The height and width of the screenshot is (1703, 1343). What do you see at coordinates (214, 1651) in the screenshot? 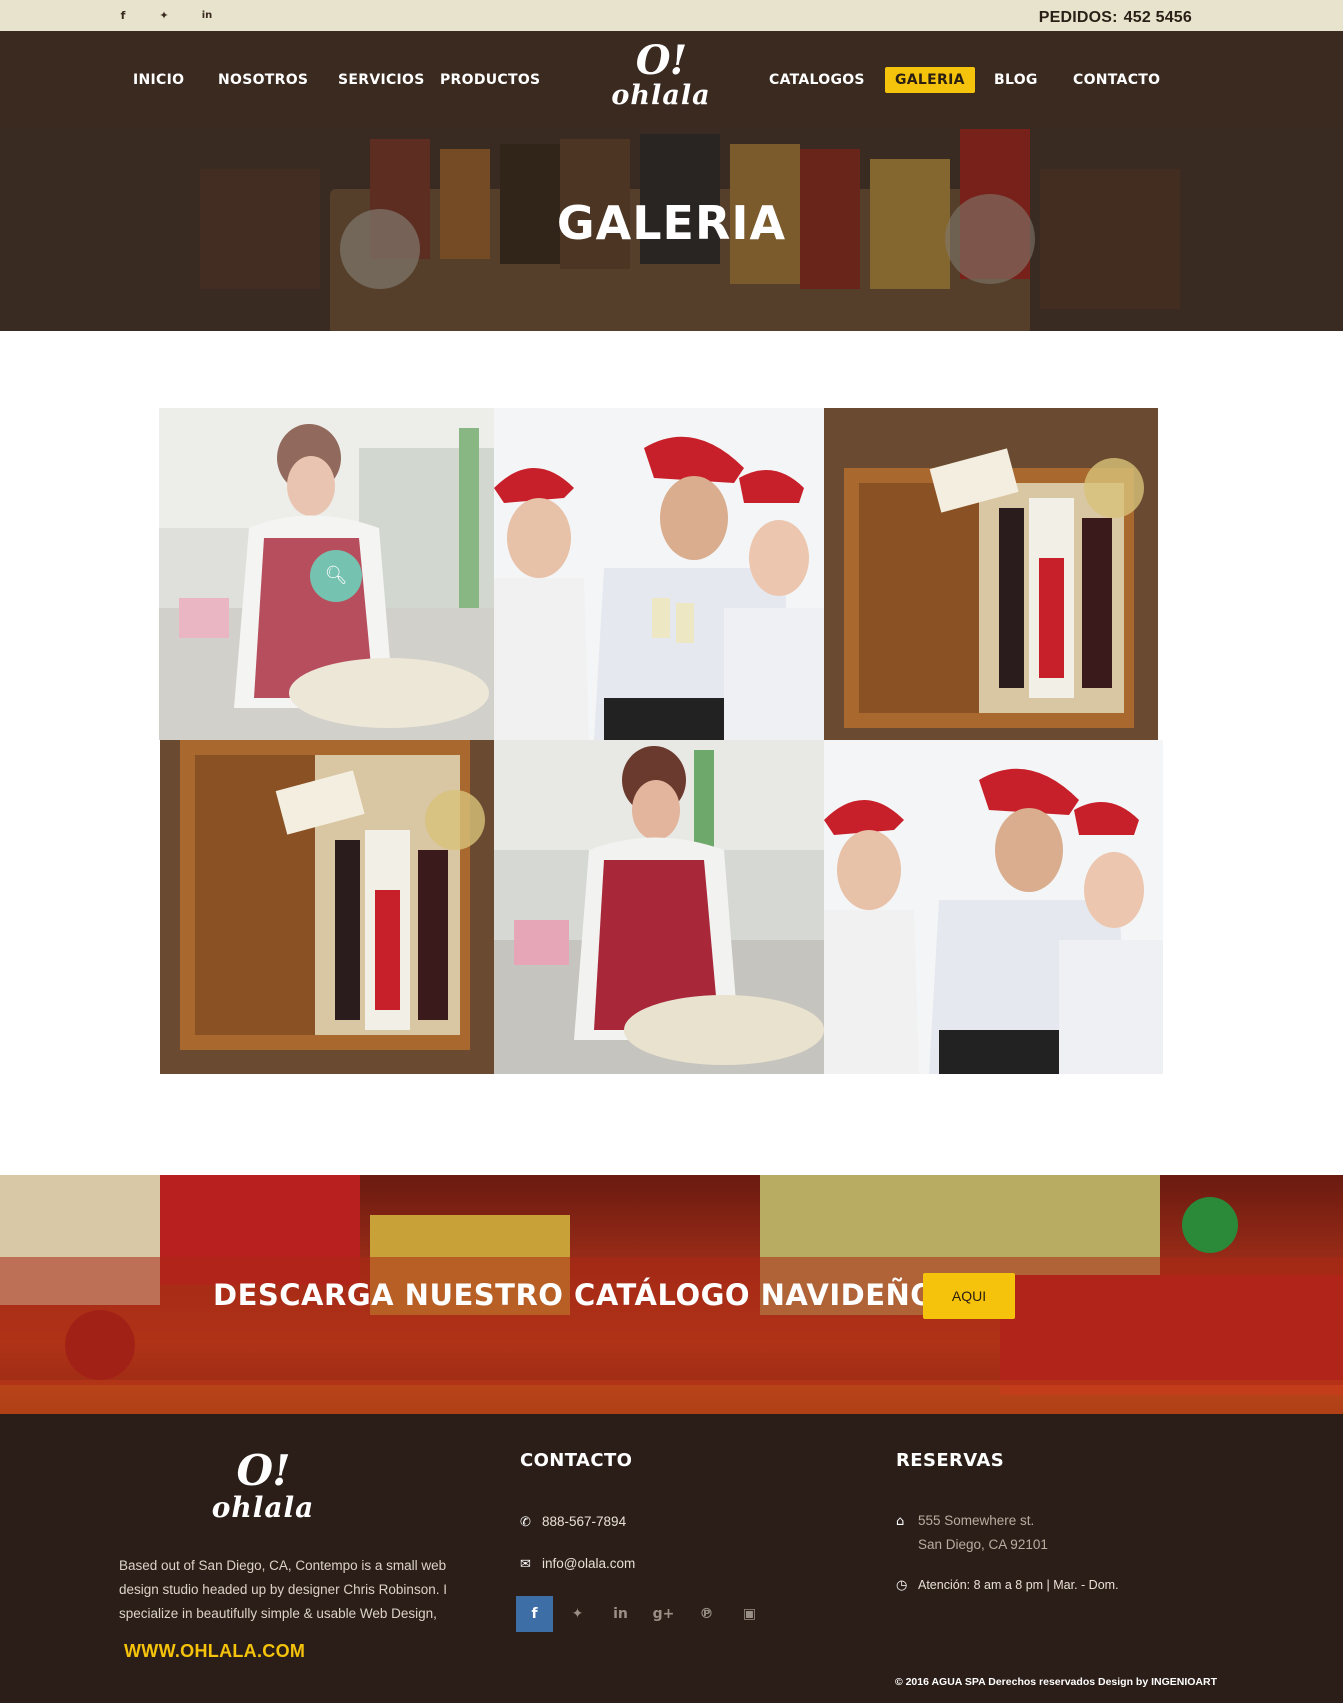
I see `footer-website-link: WWW.OHLALA.COM` at bounding box center [214, 1651].